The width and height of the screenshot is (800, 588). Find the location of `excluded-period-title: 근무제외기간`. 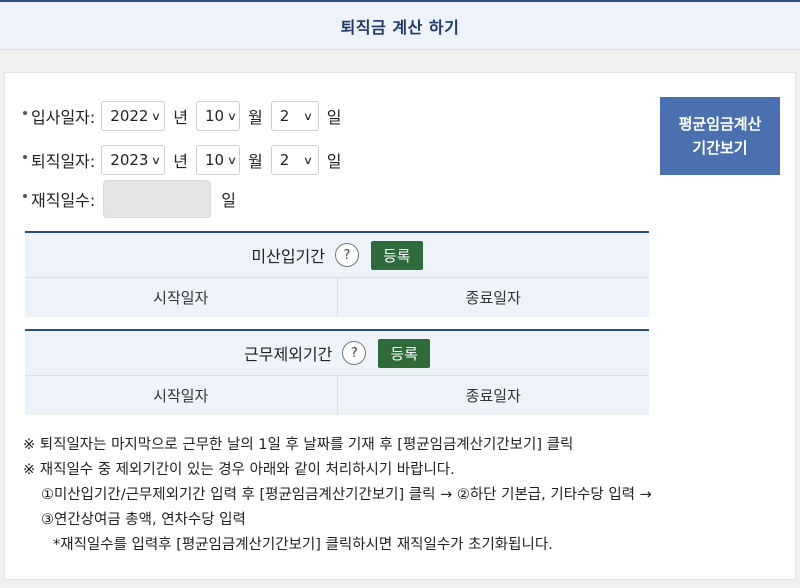

excluded-period-title: 근무제외기간 is located at coordinates (288, 354).